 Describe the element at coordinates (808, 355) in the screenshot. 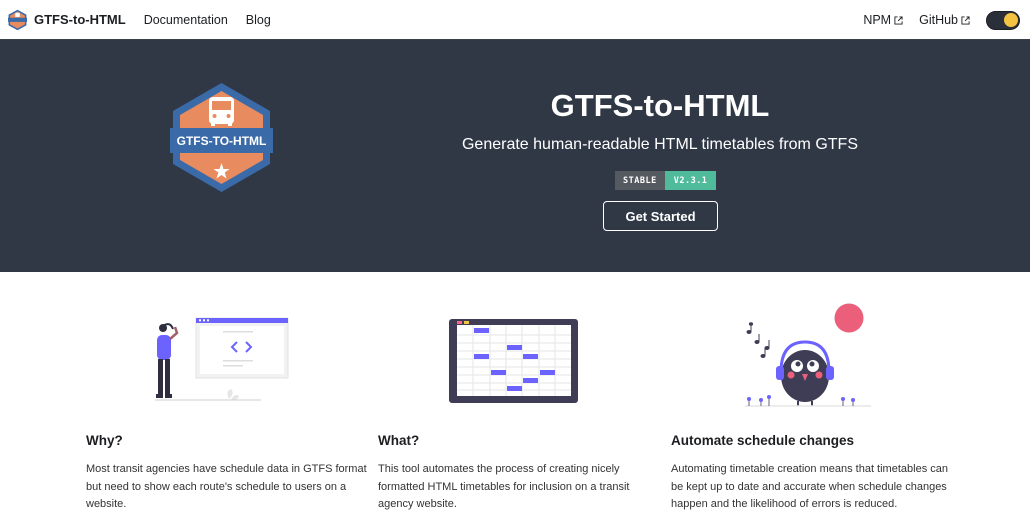

I see `music-bird-illustration` at that location.